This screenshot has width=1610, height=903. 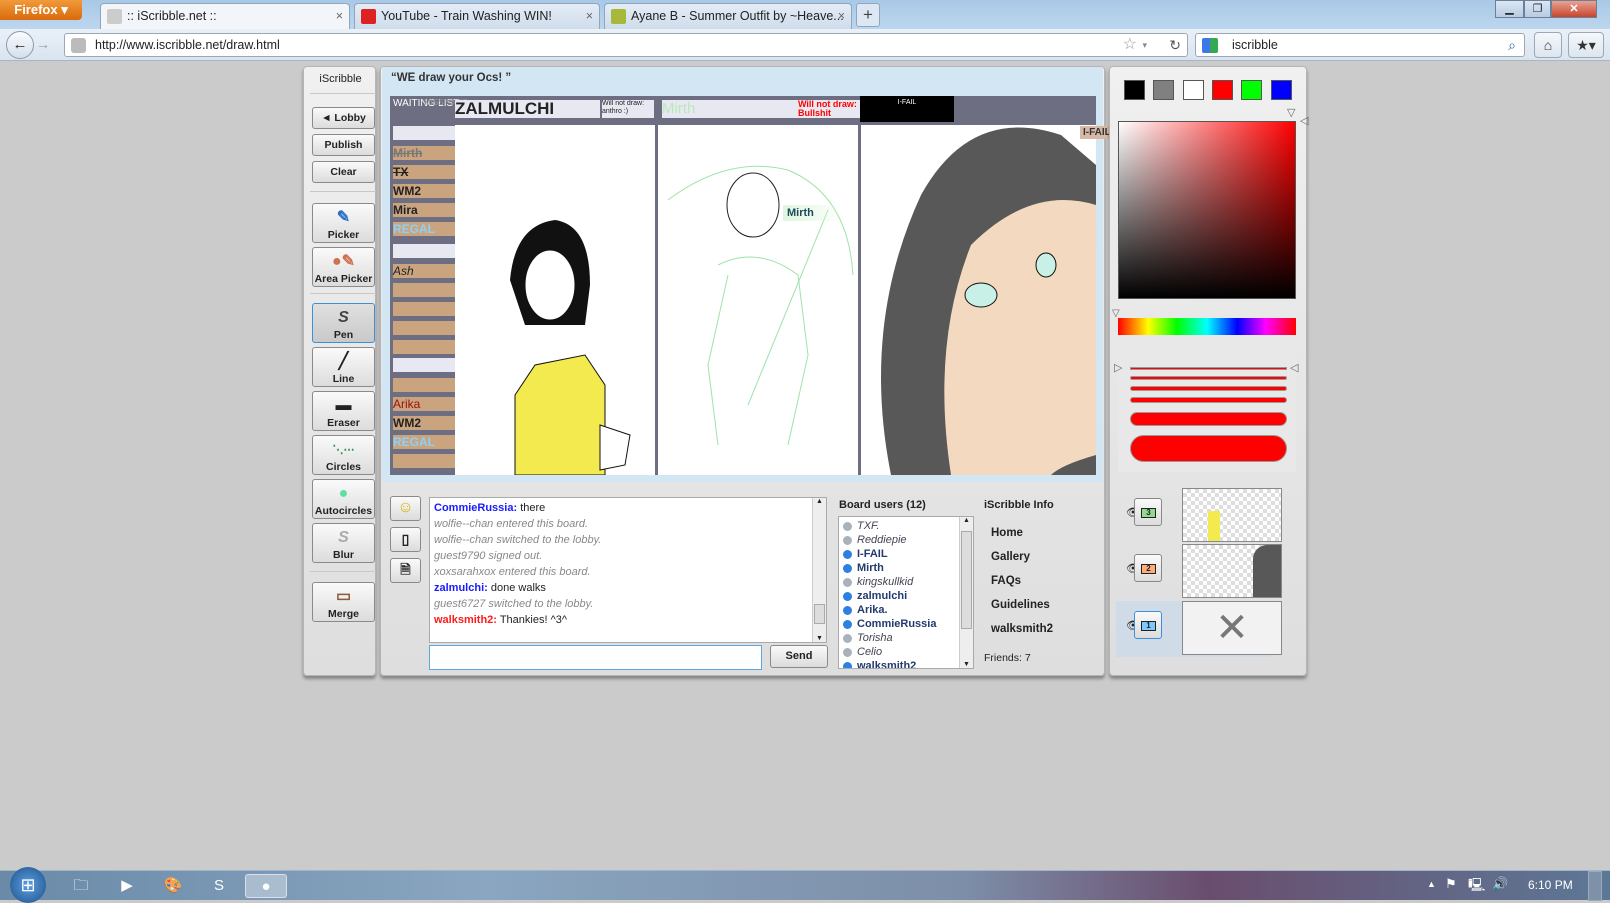 What do you see at coordinates (906, 526) in the screenshot?
I see `board-user: TXF.` at bounding box center [906, 526].